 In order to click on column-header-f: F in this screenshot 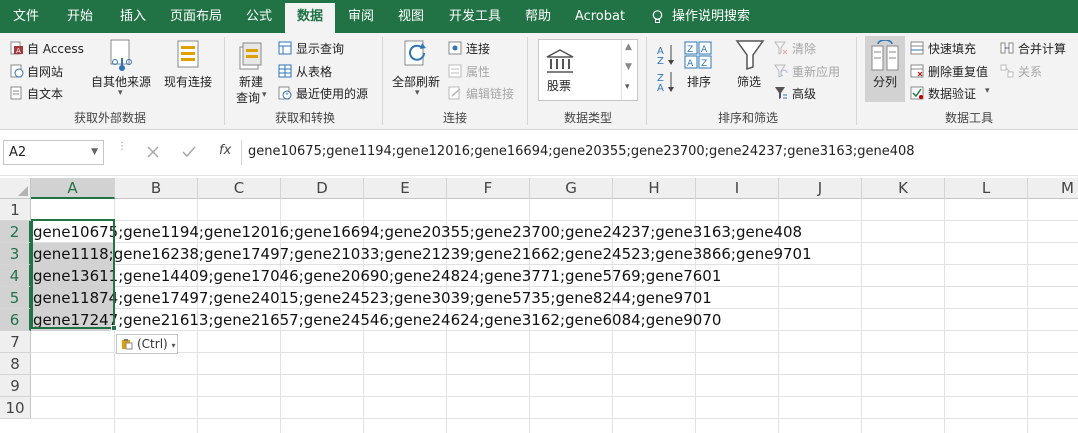, I will do `click(488, 188)`.